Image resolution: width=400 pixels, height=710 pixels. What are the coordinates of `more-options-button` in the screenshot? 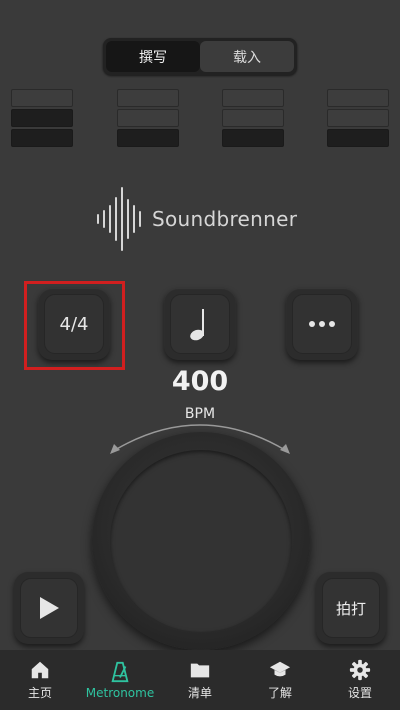 It's located at (322, 324).